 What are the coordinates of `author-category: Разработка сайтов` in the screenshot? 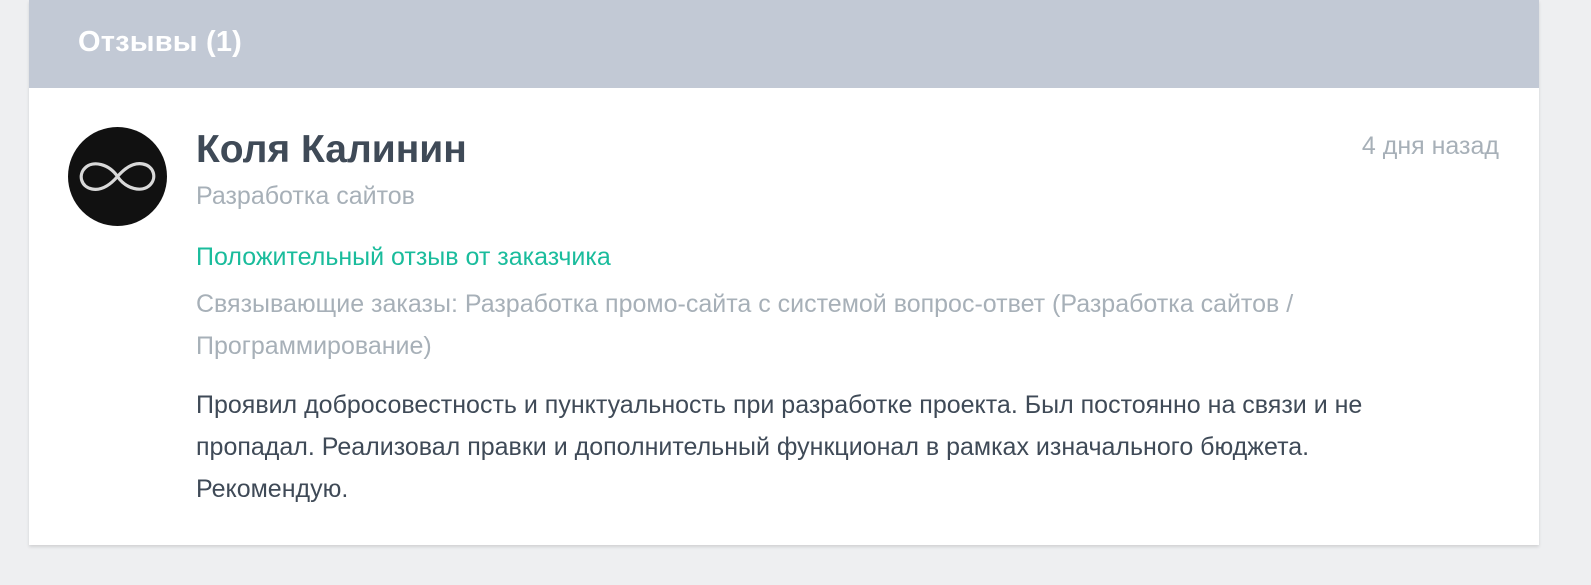 It's located at (305, 196).